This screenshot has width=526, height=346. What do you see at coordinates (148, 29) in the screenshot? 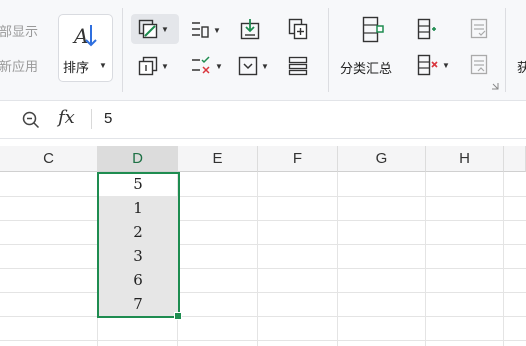
I see `split-column-icon` at bounding box center [148, 29].